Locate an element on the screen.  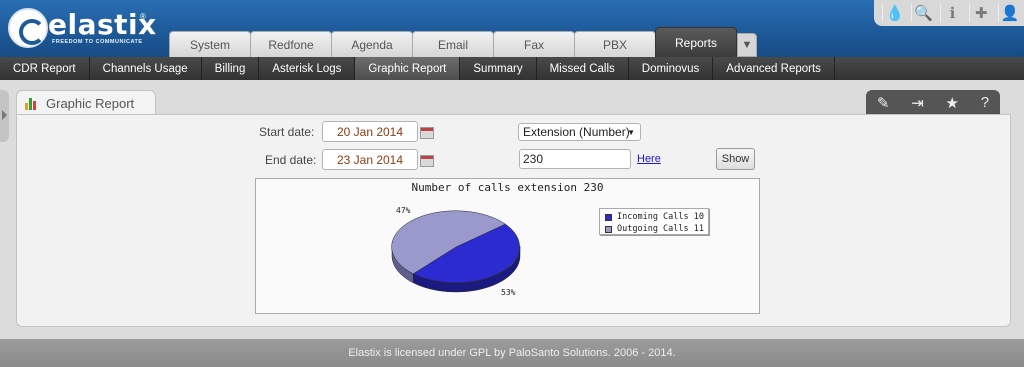
submenu-dominovus: Dominovus is located at coordinates (671, 68).